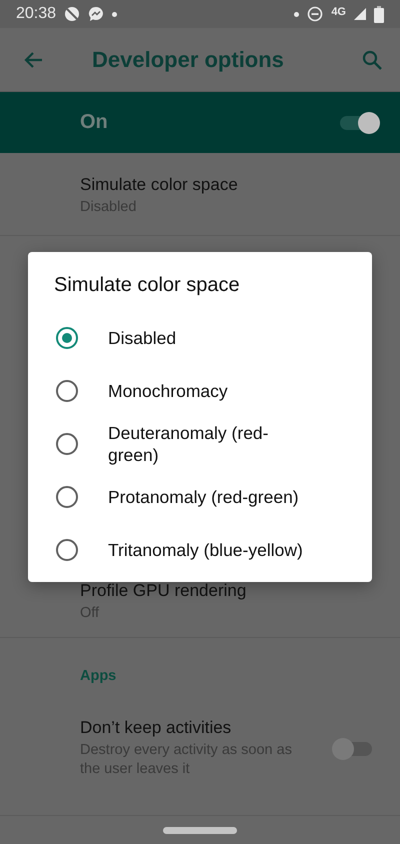 Image resolution: width=400 pixels, height=844 pixels. What do you see at coordinates (200, 390) in the screenshot?
I see `radio-option: Monochromacy` at bounding box center [200, 390].